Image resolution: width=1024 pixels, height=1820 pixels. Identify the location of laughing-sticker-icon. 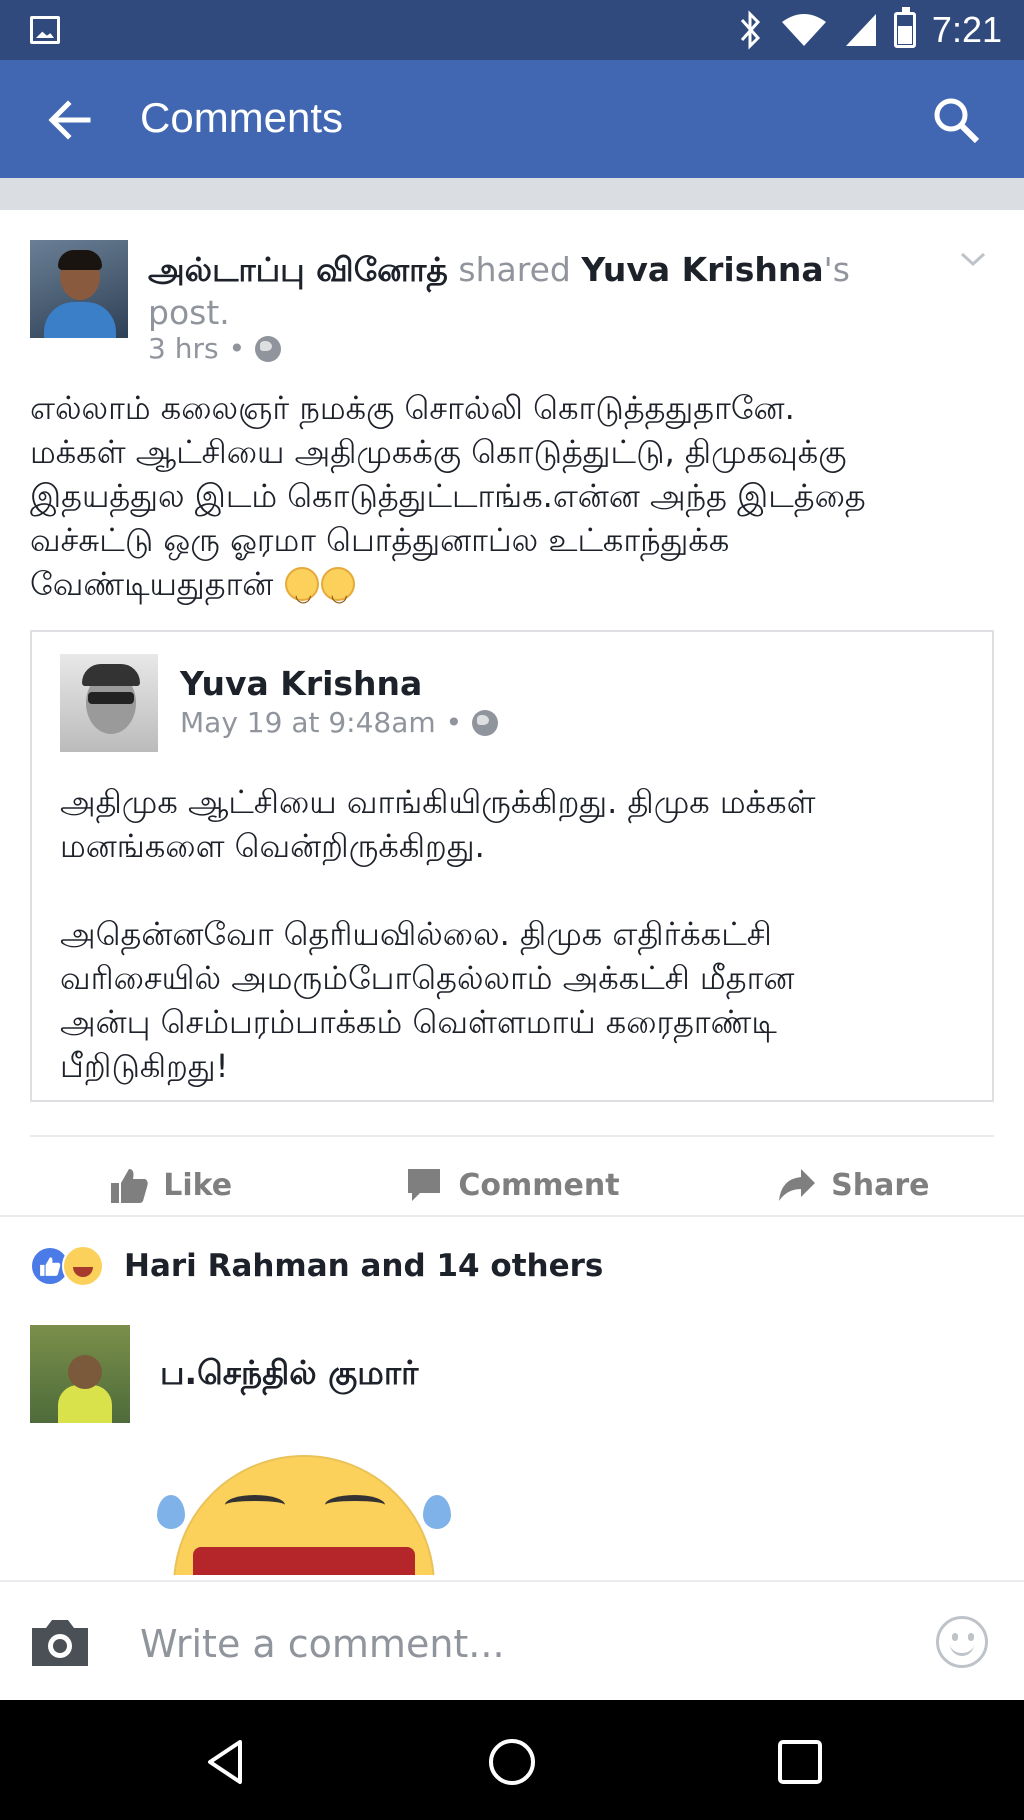
(305, 1515).